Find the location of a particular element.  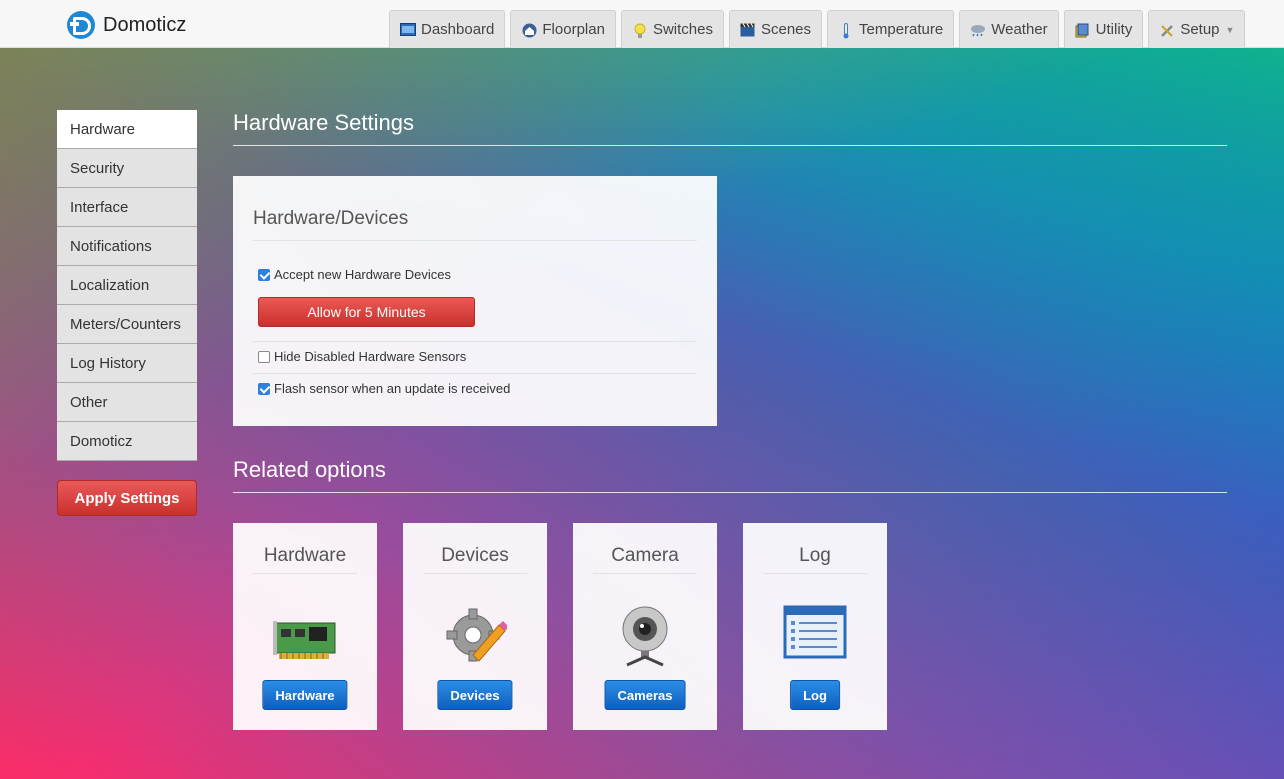

nav-setup: Setup ▼ is located at coordinates (1197, 29).